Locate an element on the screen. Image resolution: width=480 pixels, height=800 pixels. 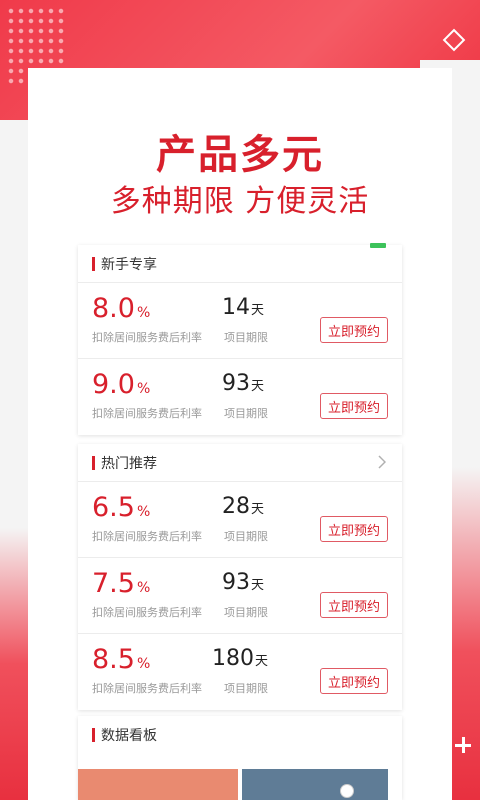
section-title: 新手专享 is located at coordinates (129, 264).